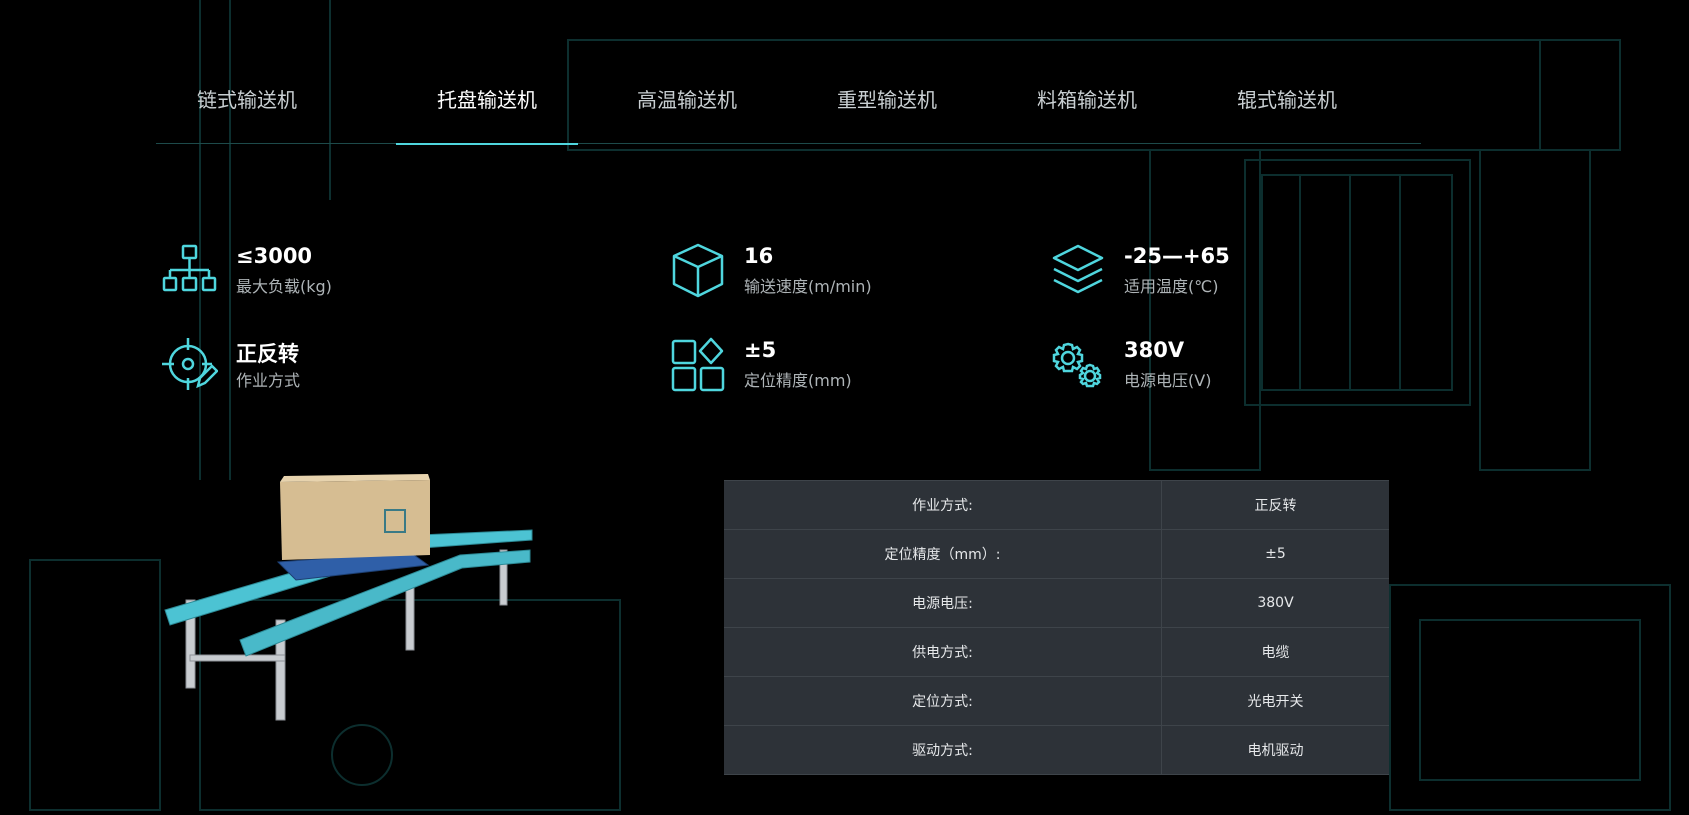 The image size is (1689, 815). Describe the element at coordinates (322, 364) in the screenshot. I see `spec-operation-mode: 正反转 作业方式` at that location.